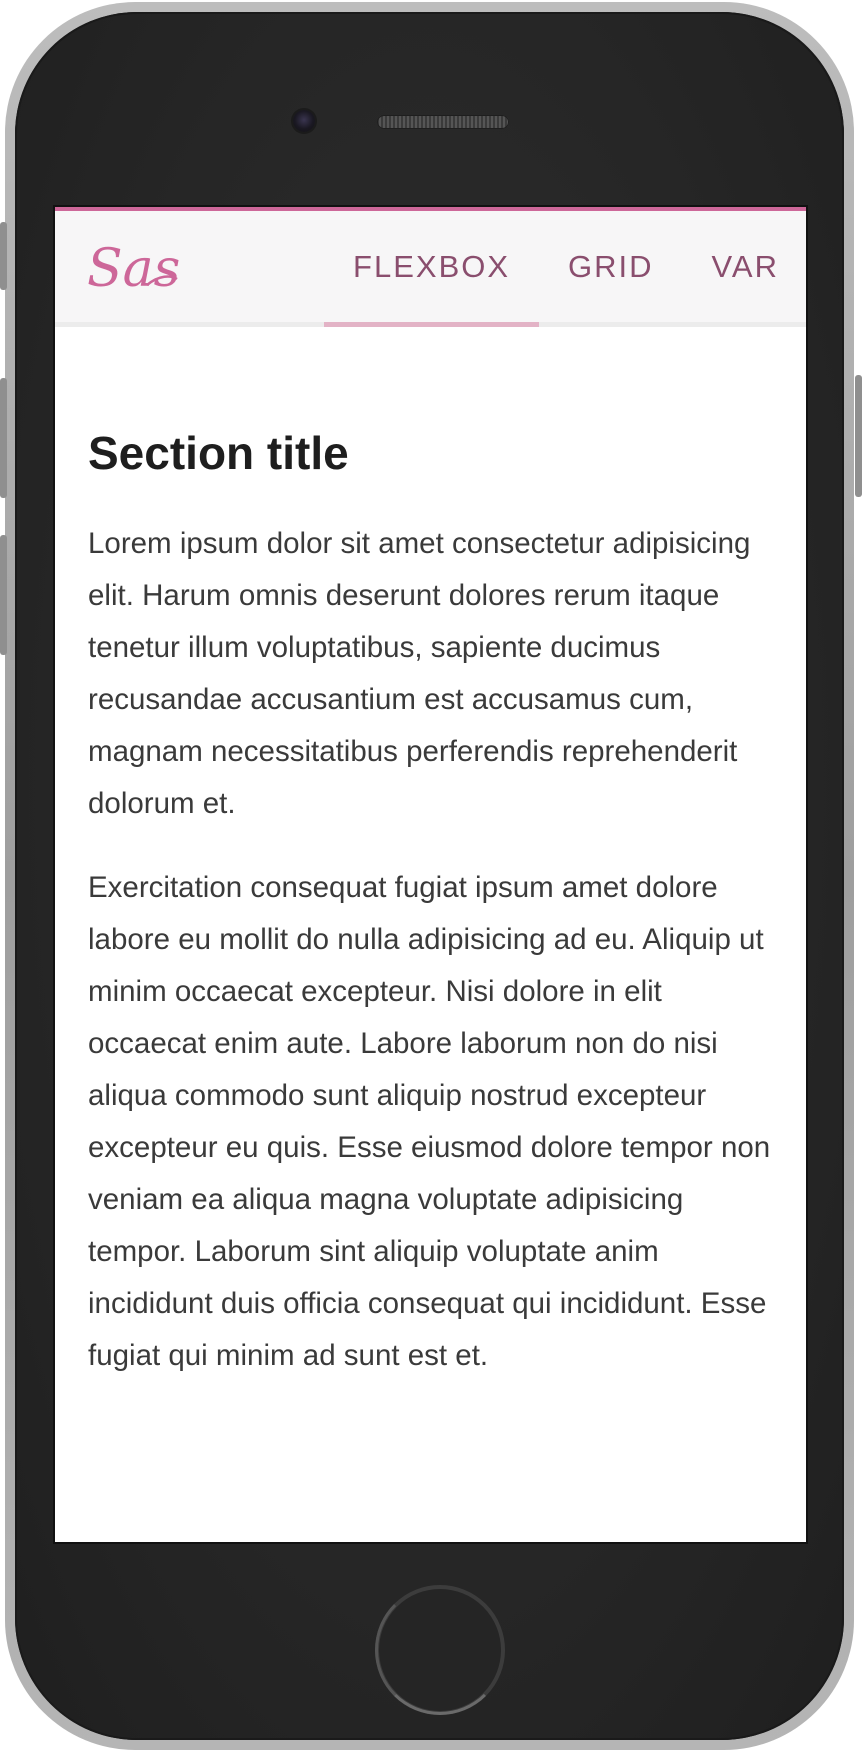 This screenshot has width=862, height=1754. I want to click on nav-item-var: VAR, so click(744, 266).